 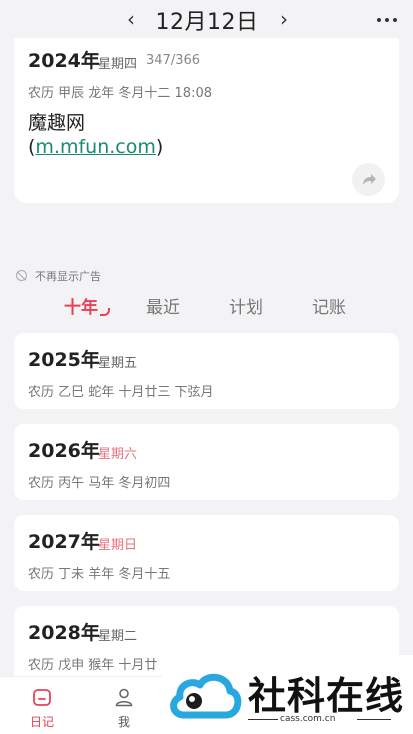 What do you see at coordinates (118, 636) in the screenshot?
I see `year-weekday: 星期二` at bounding box center [118, 636].